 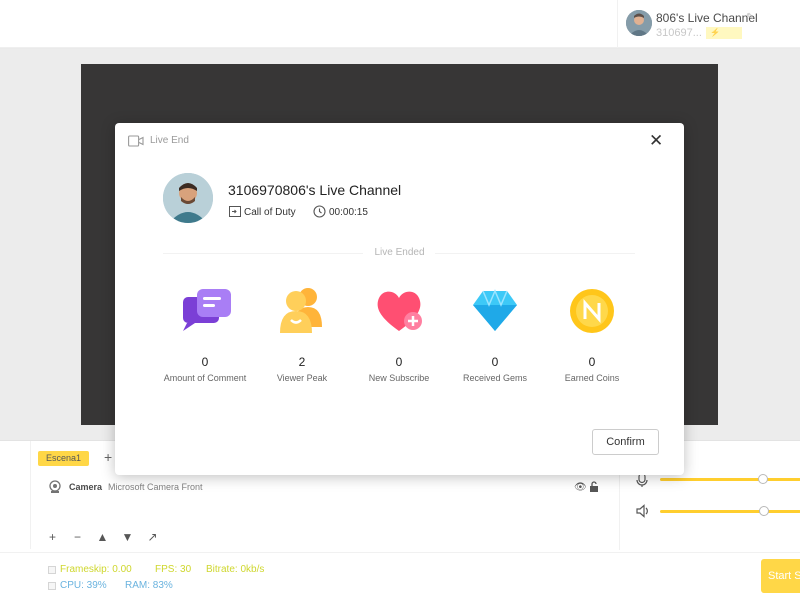 What do you see at coordinates (136, 141) in the screenshot?
I see `video-icon` at bounding box center [136, 141].